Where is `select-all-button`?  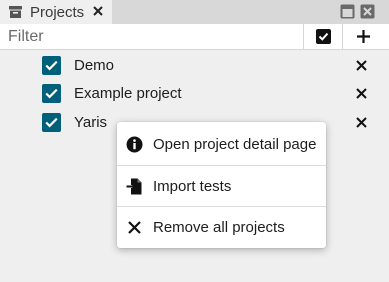 select-all-button is located at coordinates (323, 36).